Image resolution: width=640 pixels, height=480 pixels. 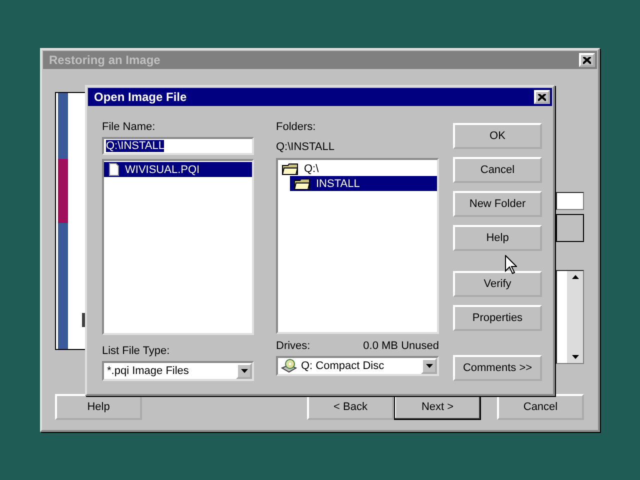 What do you see at coordinates (570, 228) in the screenshot?
I see `button` at bounding box center [570, 228].